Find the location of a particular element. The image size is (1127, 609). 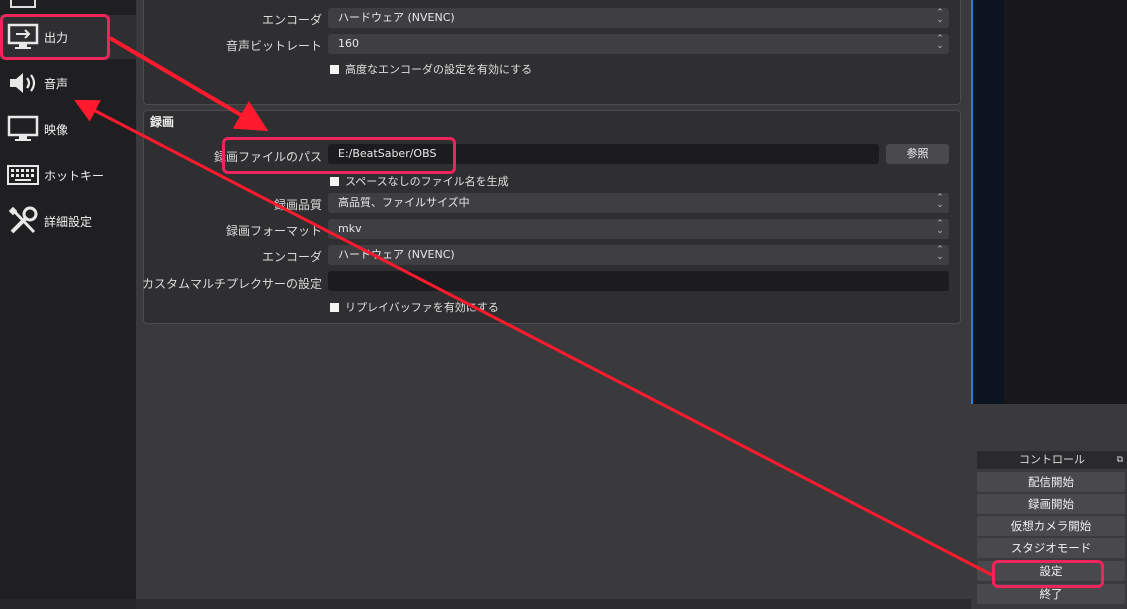

recording-group-title: 録画 is located at coordinates (162, 122).